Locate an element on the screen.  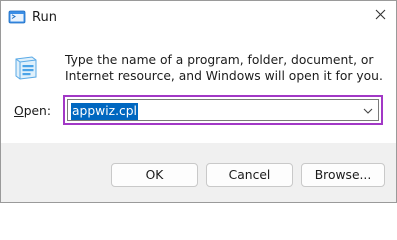
open-combobox: appwiz.cpl is located at coordinates (223, 110).